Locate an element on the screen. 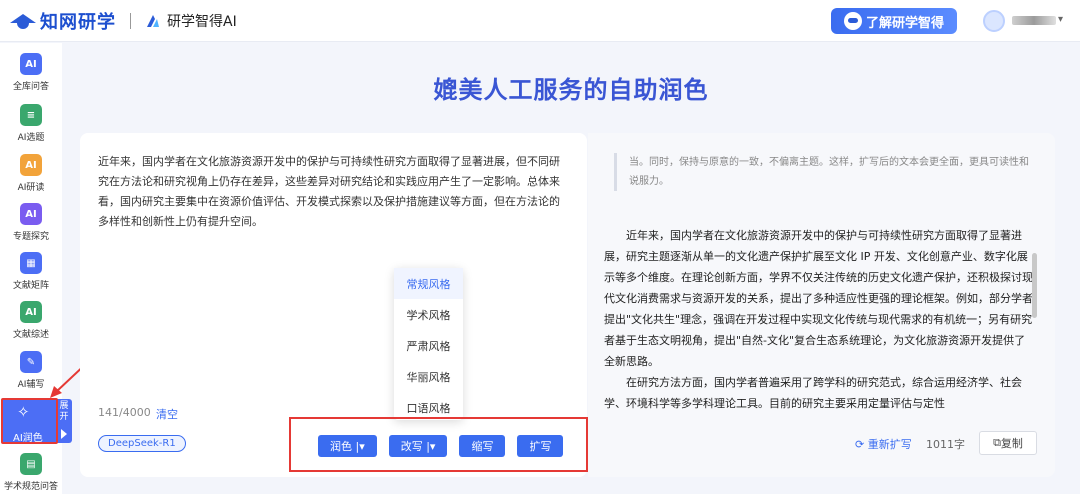 The height and width of the screenshot is (494, 1080). style-option-ornate: 华丽风格 is located at coordinates (428, 376).